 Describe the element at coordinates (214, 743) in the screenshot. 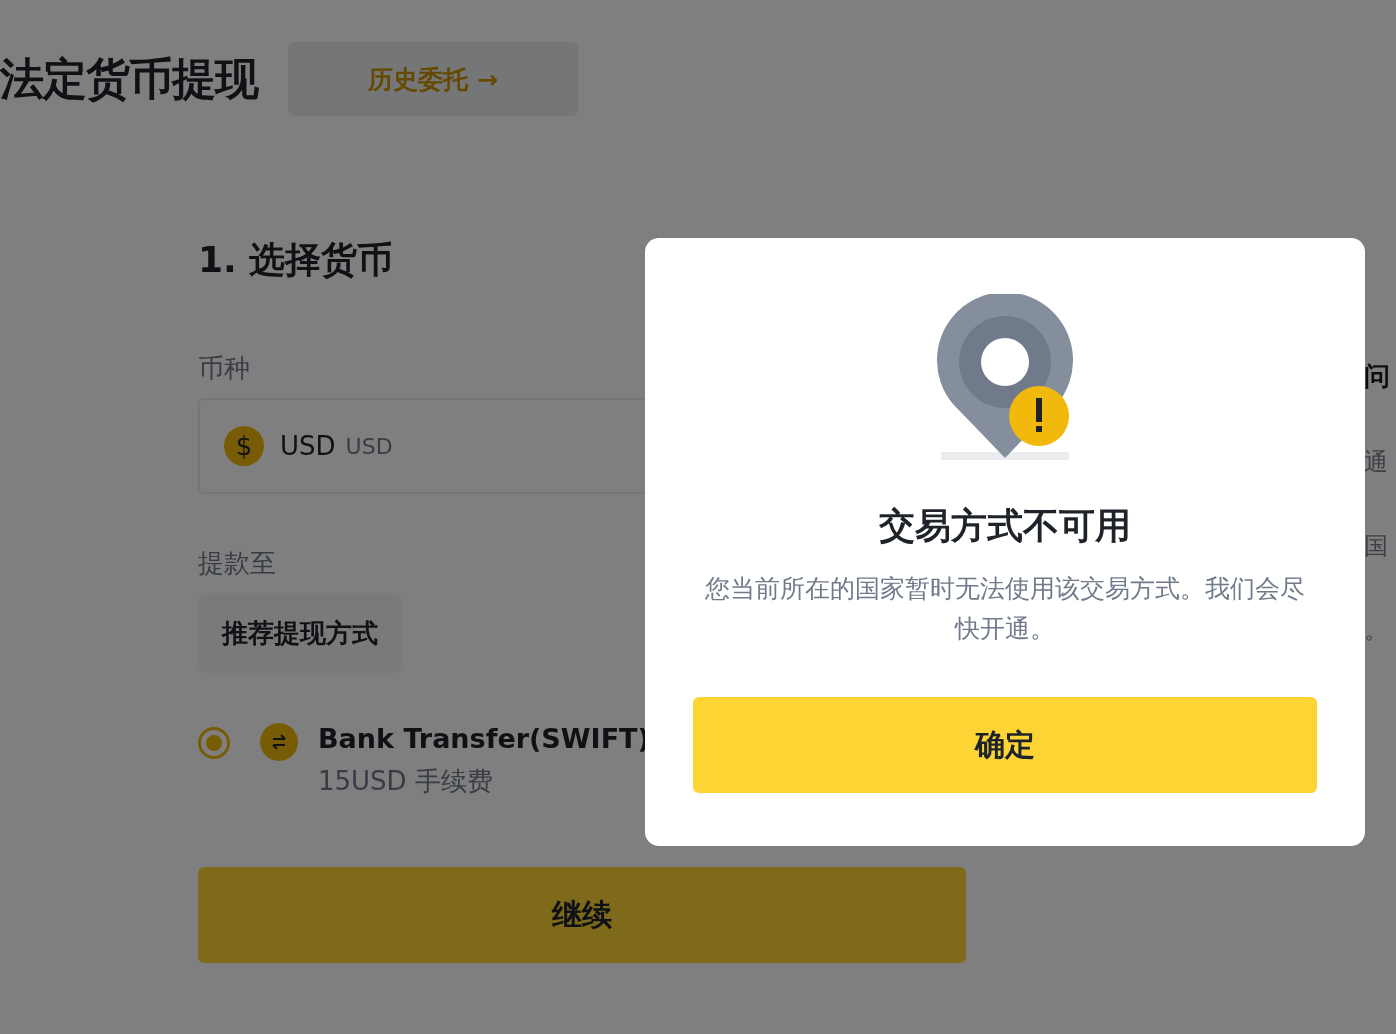

I see `radio-button` at that location.